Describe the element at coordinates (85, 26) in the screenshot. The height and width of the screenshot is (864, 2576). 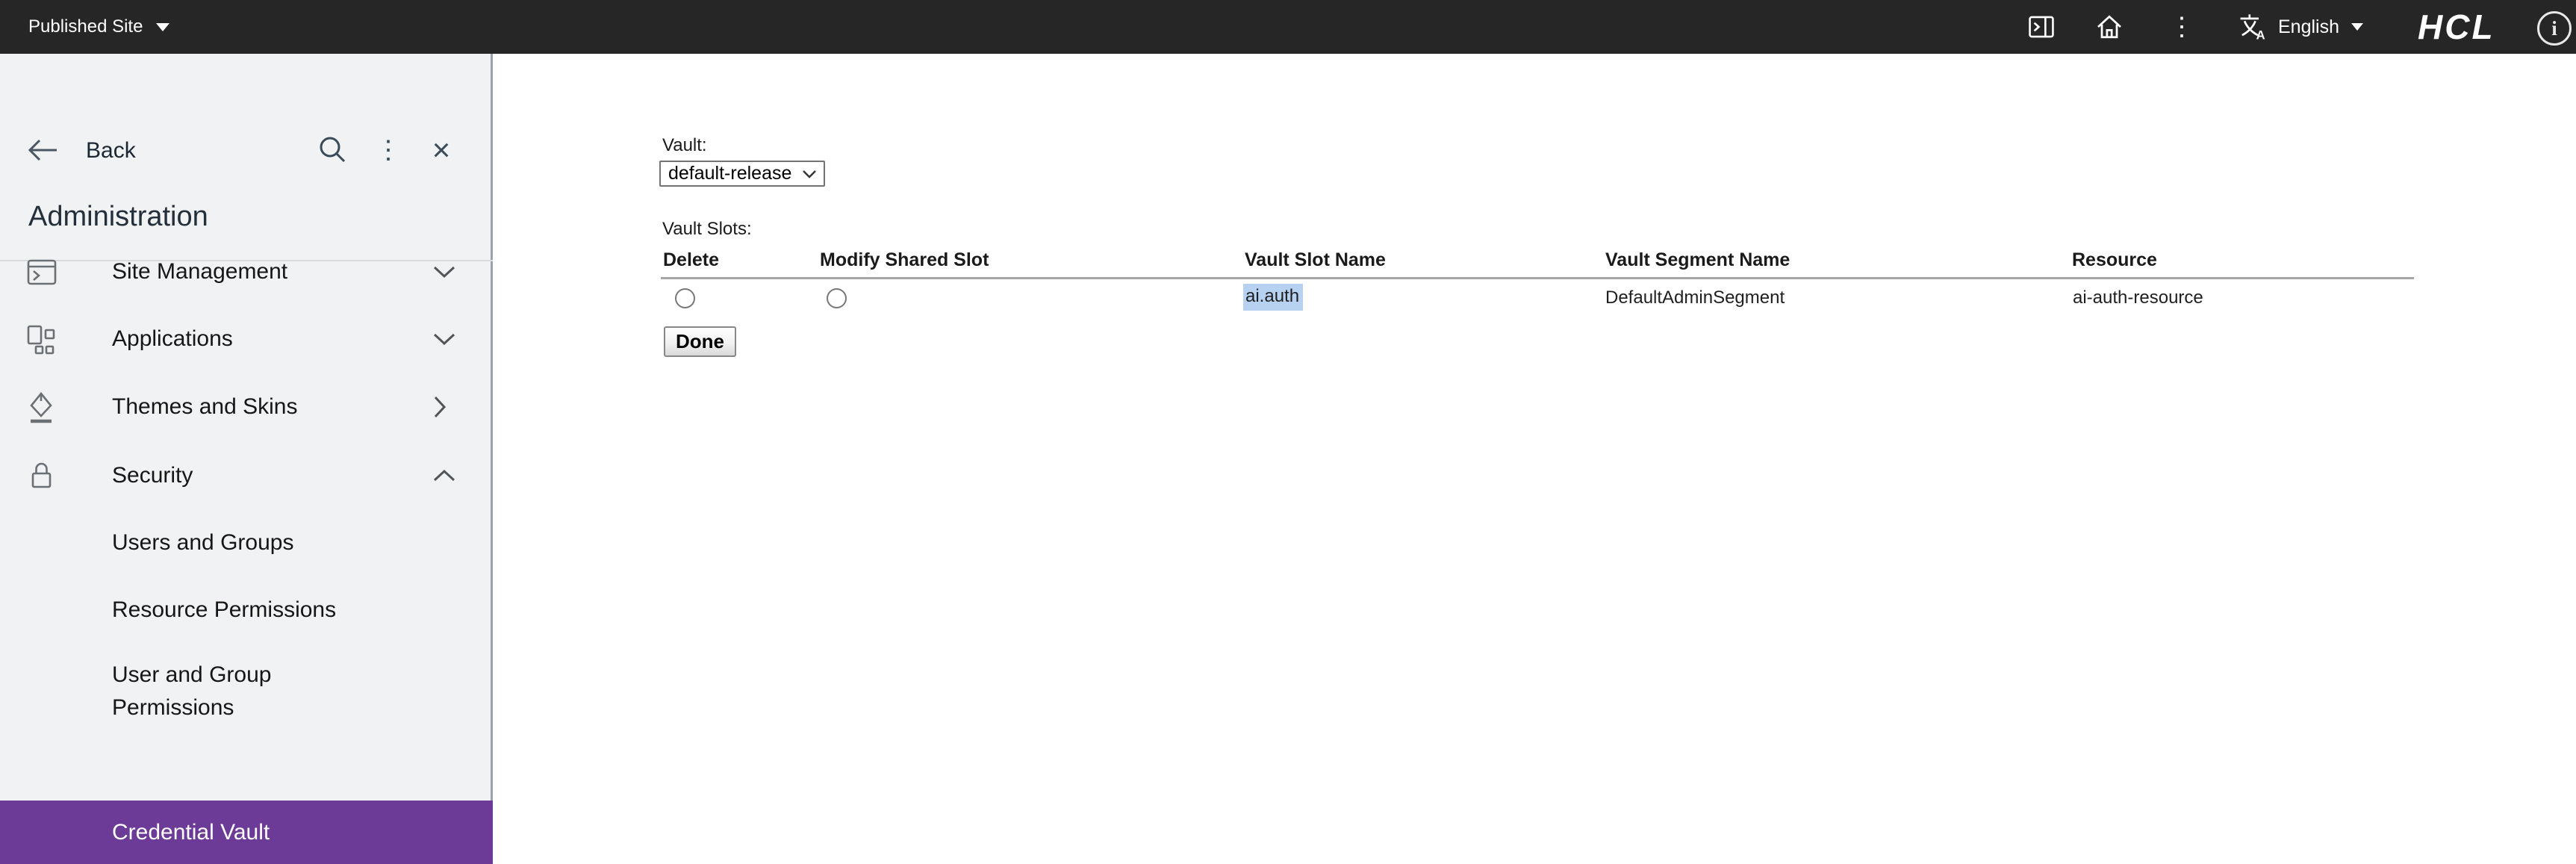
I see `published-site-label: Published Site` at that location.